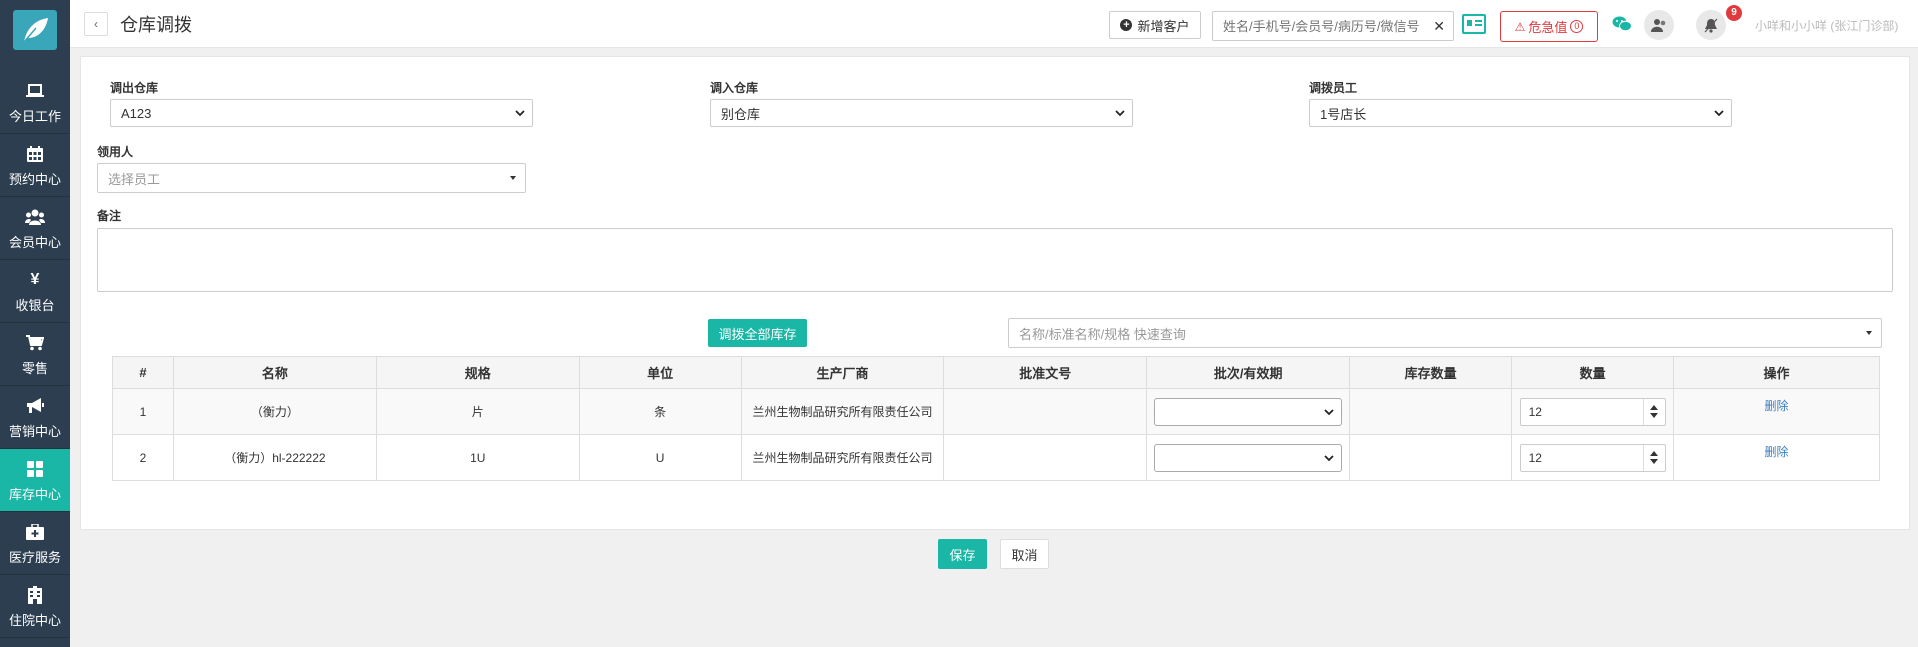 This screenshot has height=647, width=1918. I want to click on leaf-logo-icon, so click(35, 30).